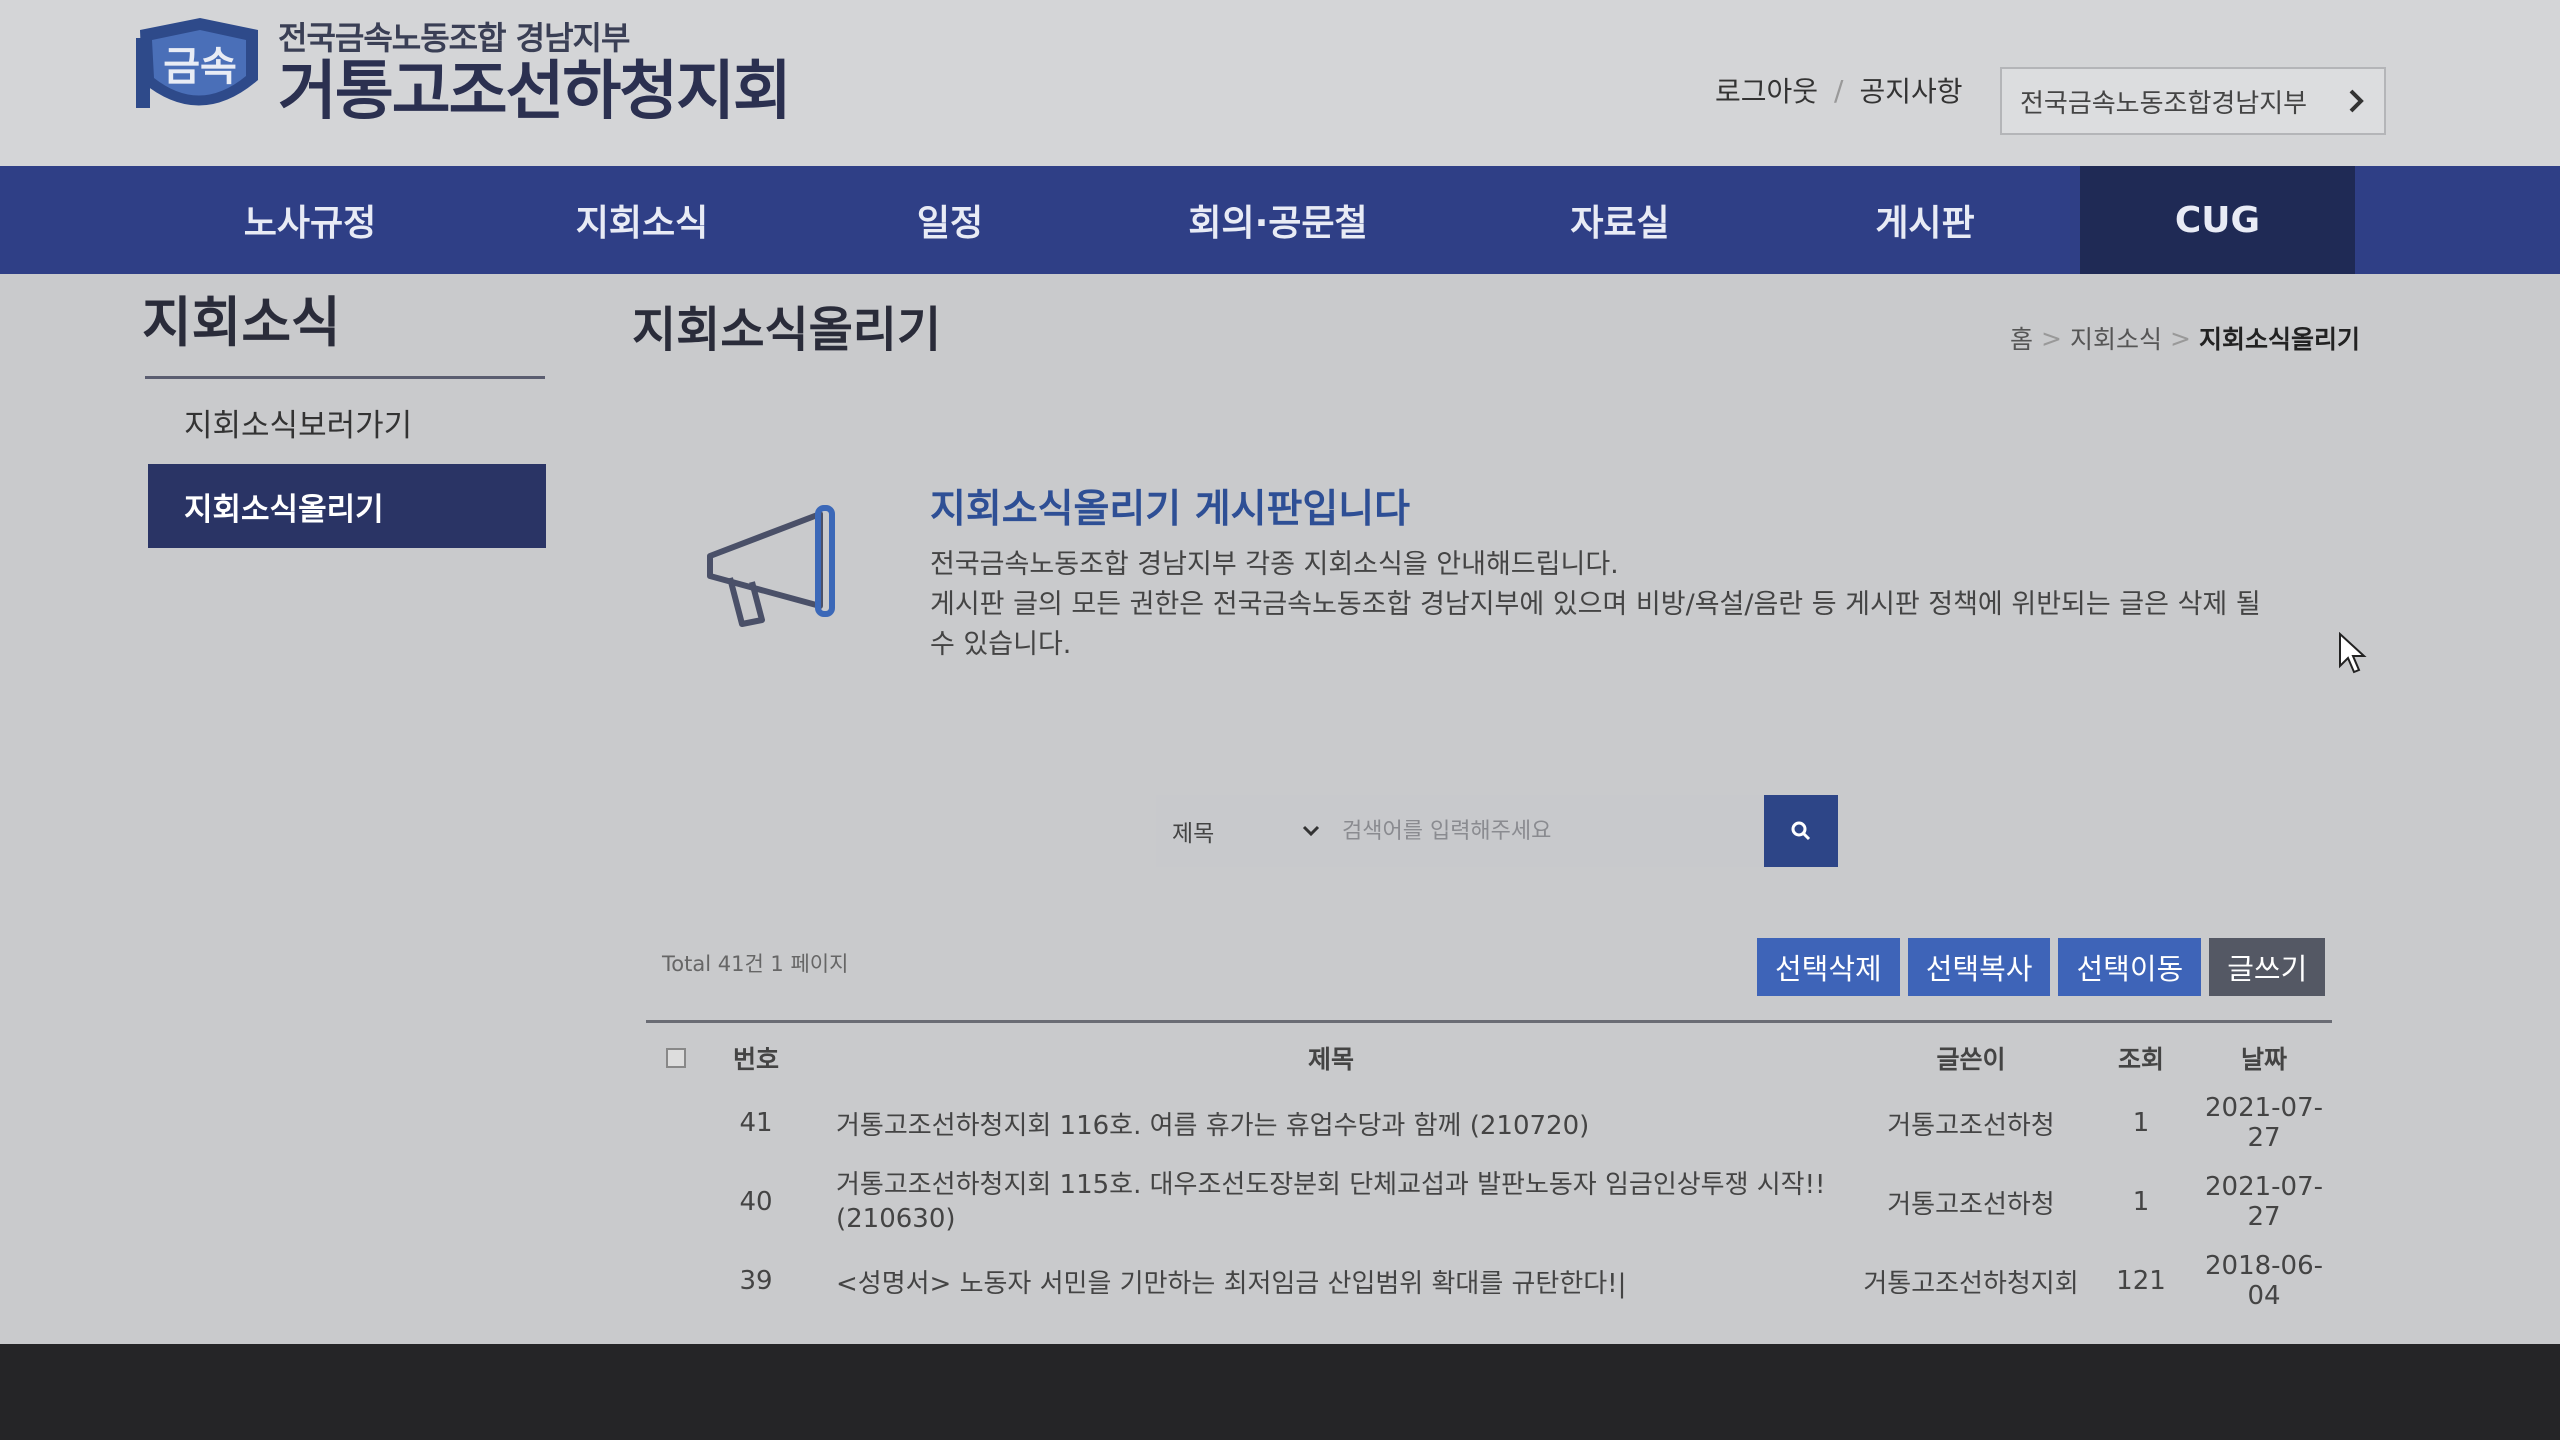 The width and height of the screenshot is (2560, 1440). I want to click on list-actions: 선택삭제 선택복사 선택이동 글쓰기, so click(2041, 967).